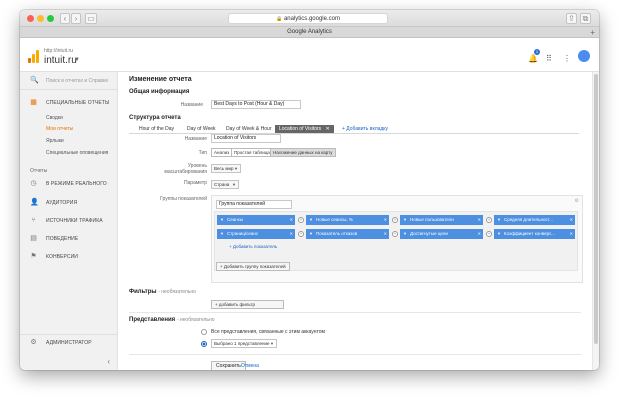 The height and width of the screenshot is (401, 620). Describe the element at coordinates (226, 168) in the screenshot. I see `zoom-level-dropdown: Весь мир ▼` at that location.